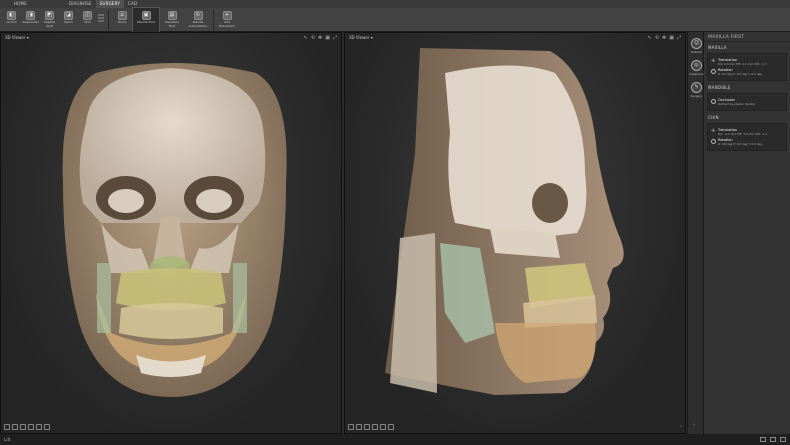  I want to click on lefort-label: Le Fort, so click(11, 22).